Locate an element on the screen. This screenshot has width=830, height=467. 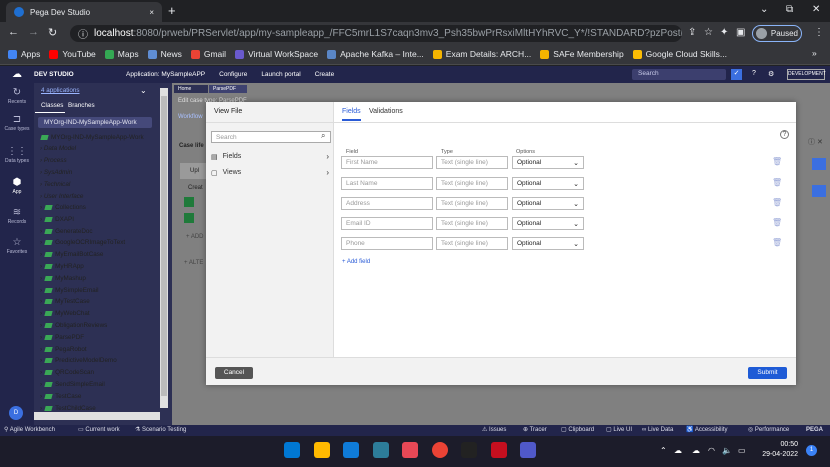
notification-badge: 1 is located at coordinates (811, 450).